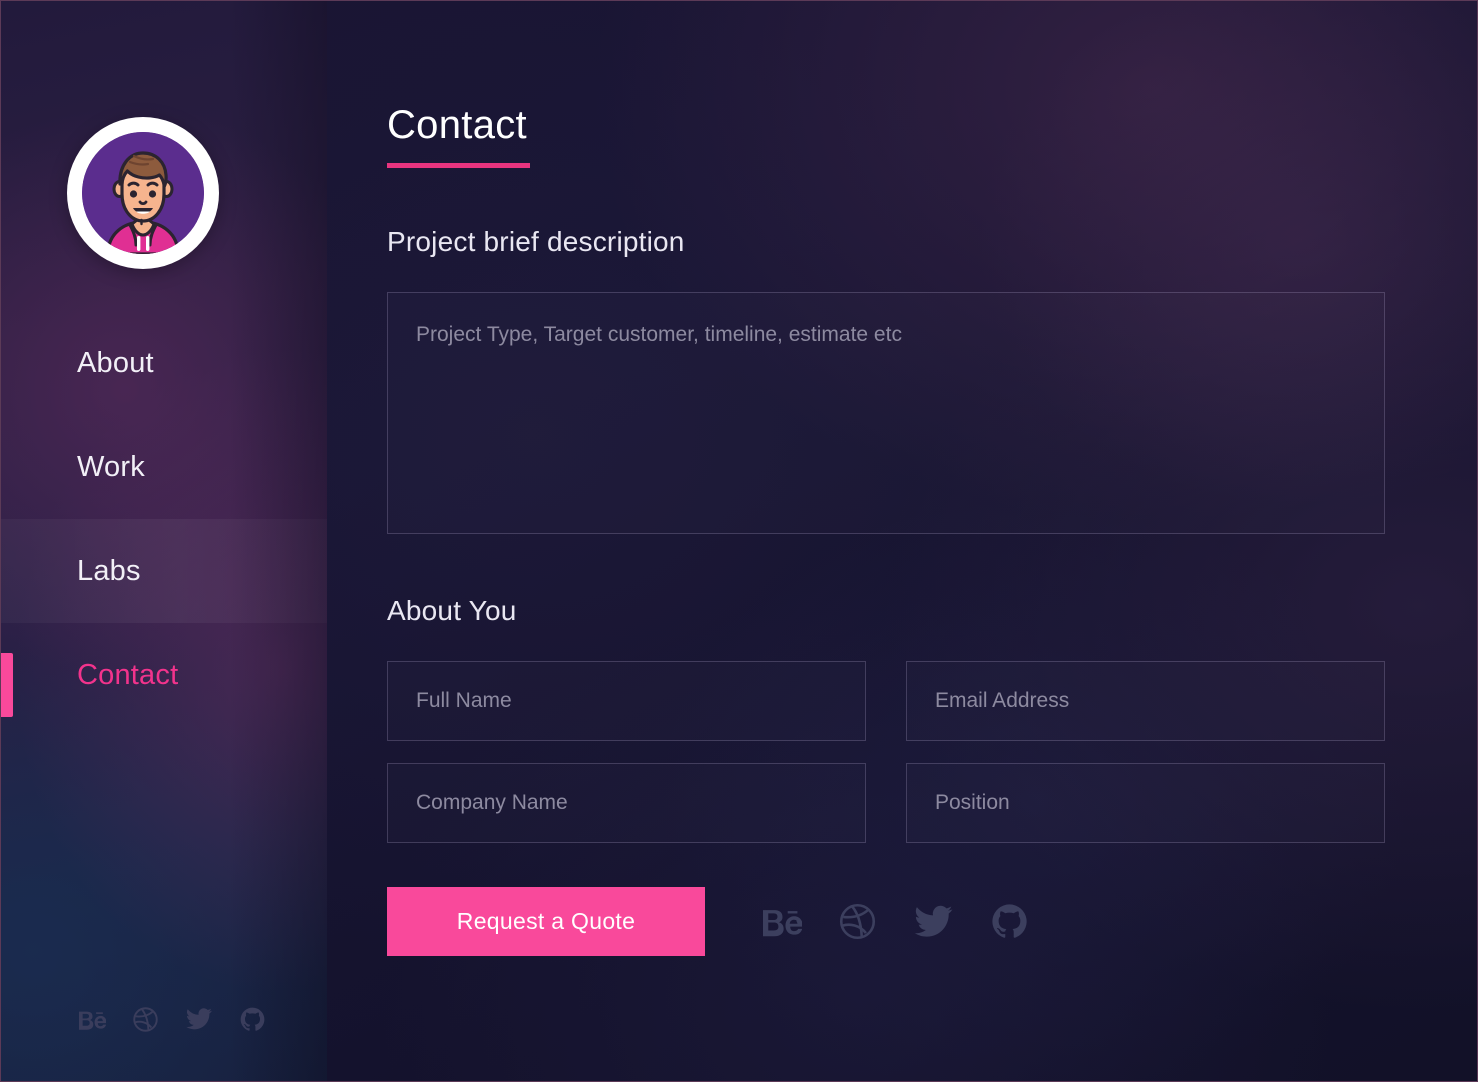  I want to click on avatar-illustration, so click(143, 193).